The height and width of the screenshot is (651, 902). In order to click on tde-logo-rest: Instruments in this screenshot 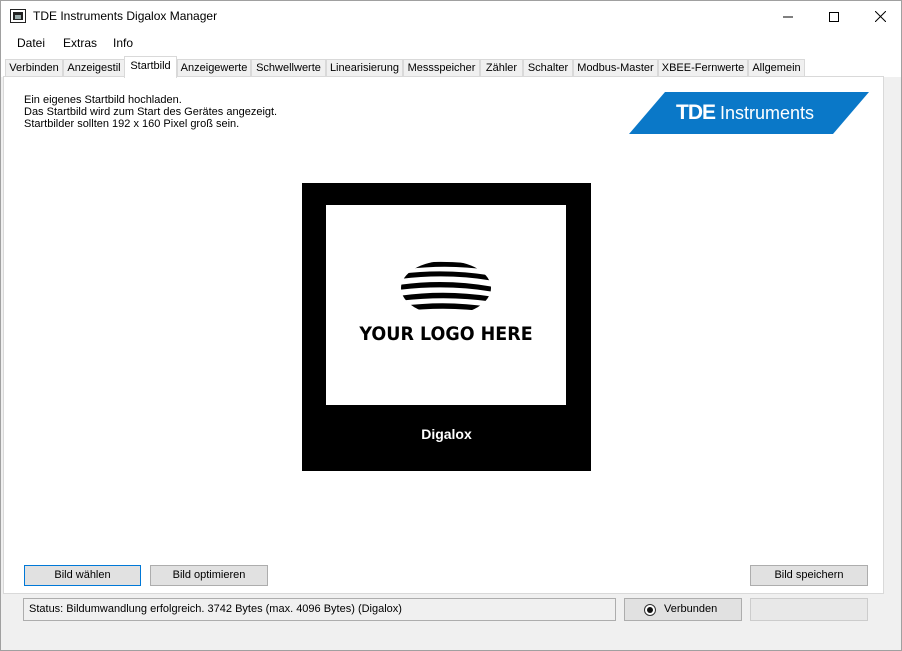, I will do `click(765, 113)`.